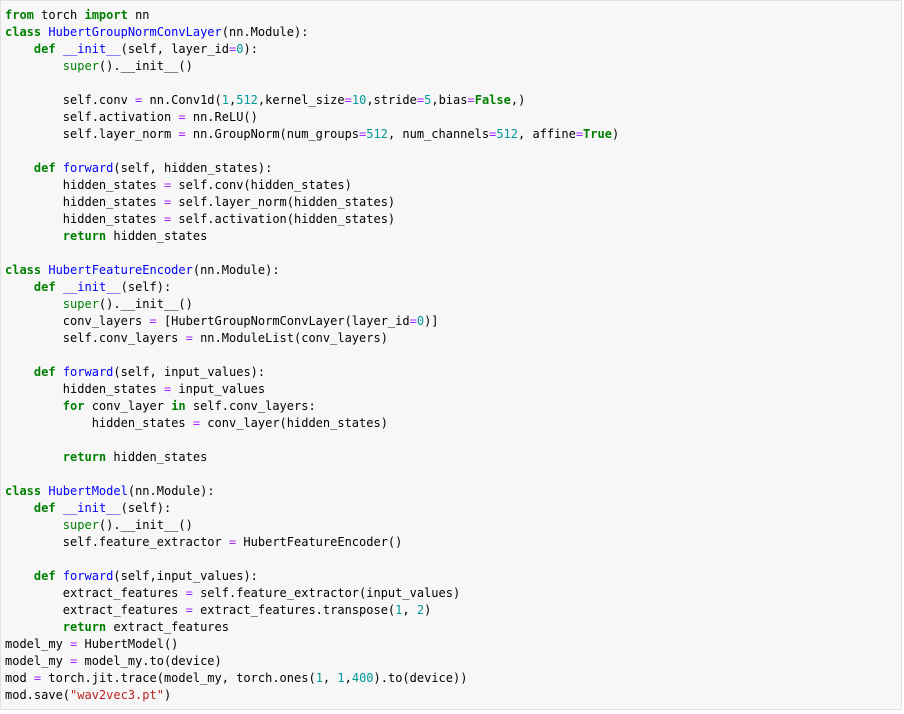 The height and width of the screenshot is (714, 904). What do you see at coordinates (128, 406) in the screenshot?
I see `code-text: conv_layer` at bounding box center [128, 406].